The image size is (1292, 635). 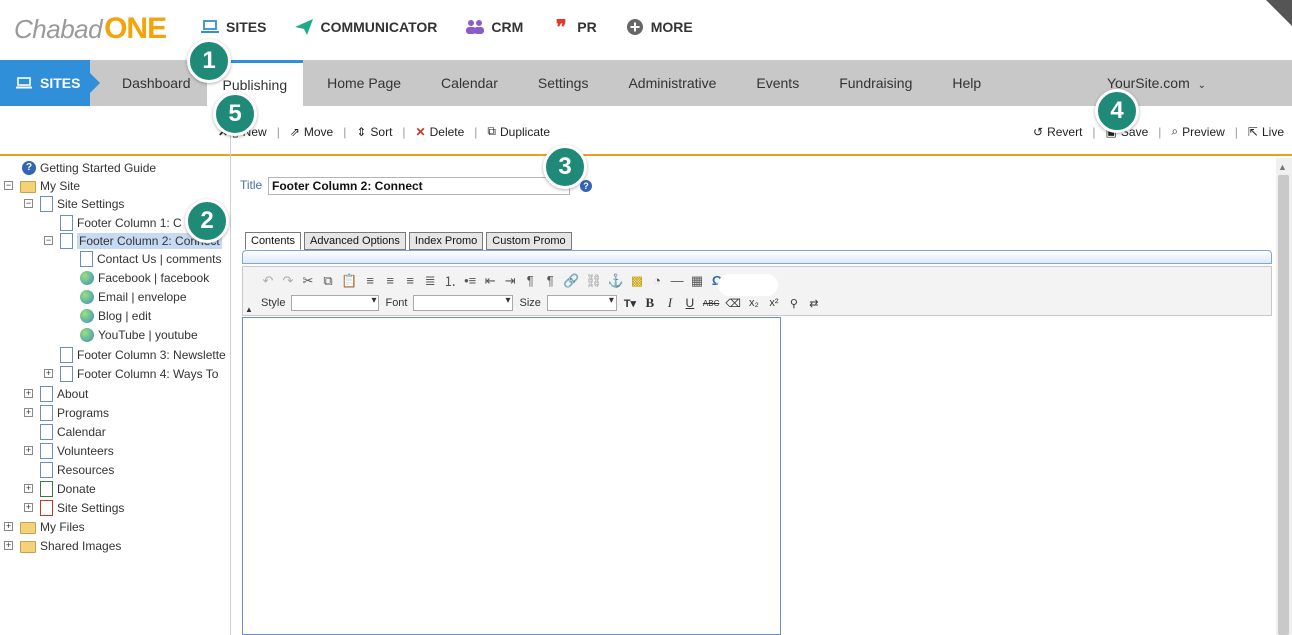 What do you see at coordinates (139, 334) in the screenshot?
I see `tree-item-youtube: YouTube | youtube` at bounding box center [139, 334].